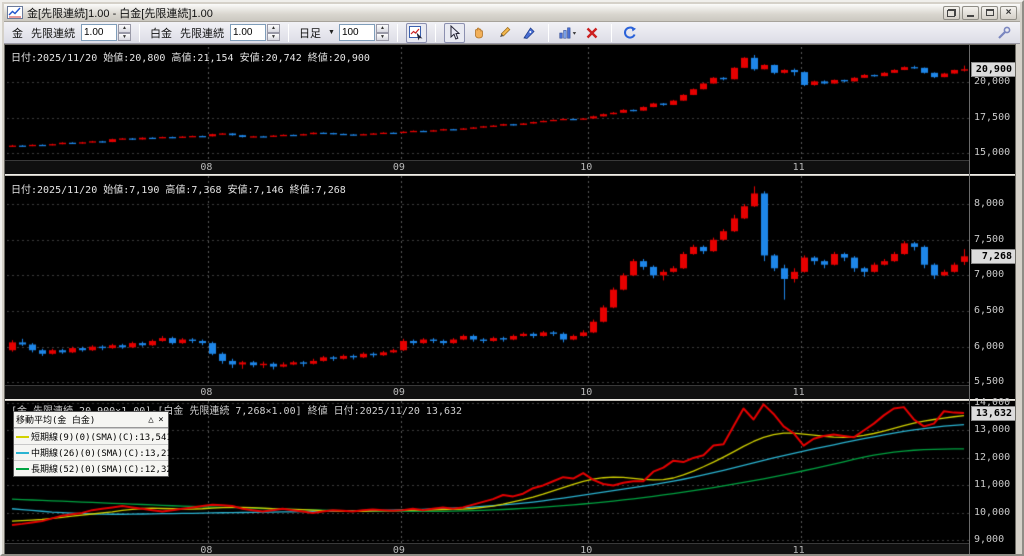 This screenshot has width=1024, height=556. Describe the element at coordinates (970, 12) in the screenshot. I see `minimize-button` at that location.